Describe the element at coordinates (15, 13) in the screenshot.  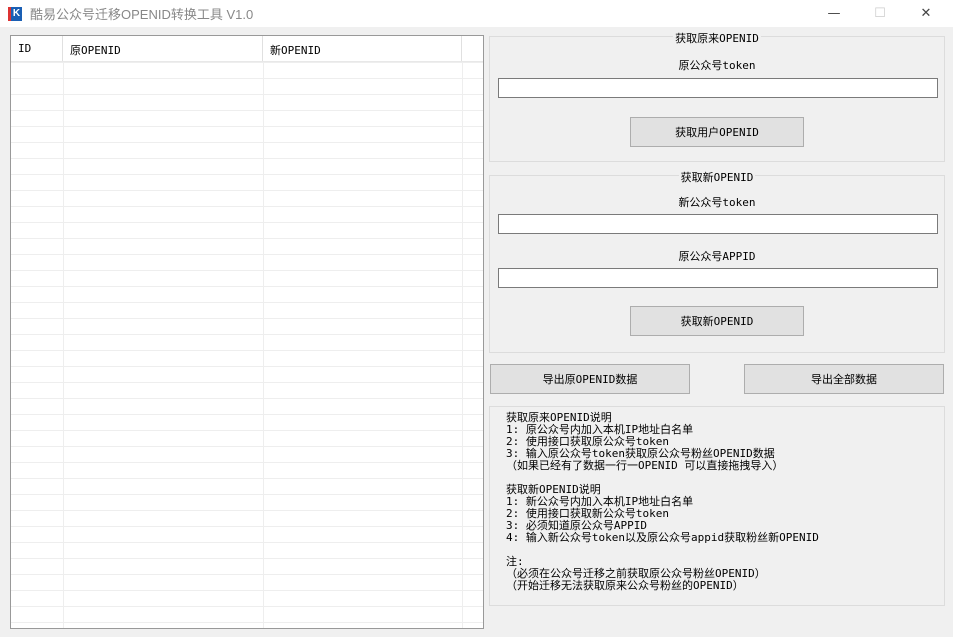
I see `app-logo-icon: K` at that location.